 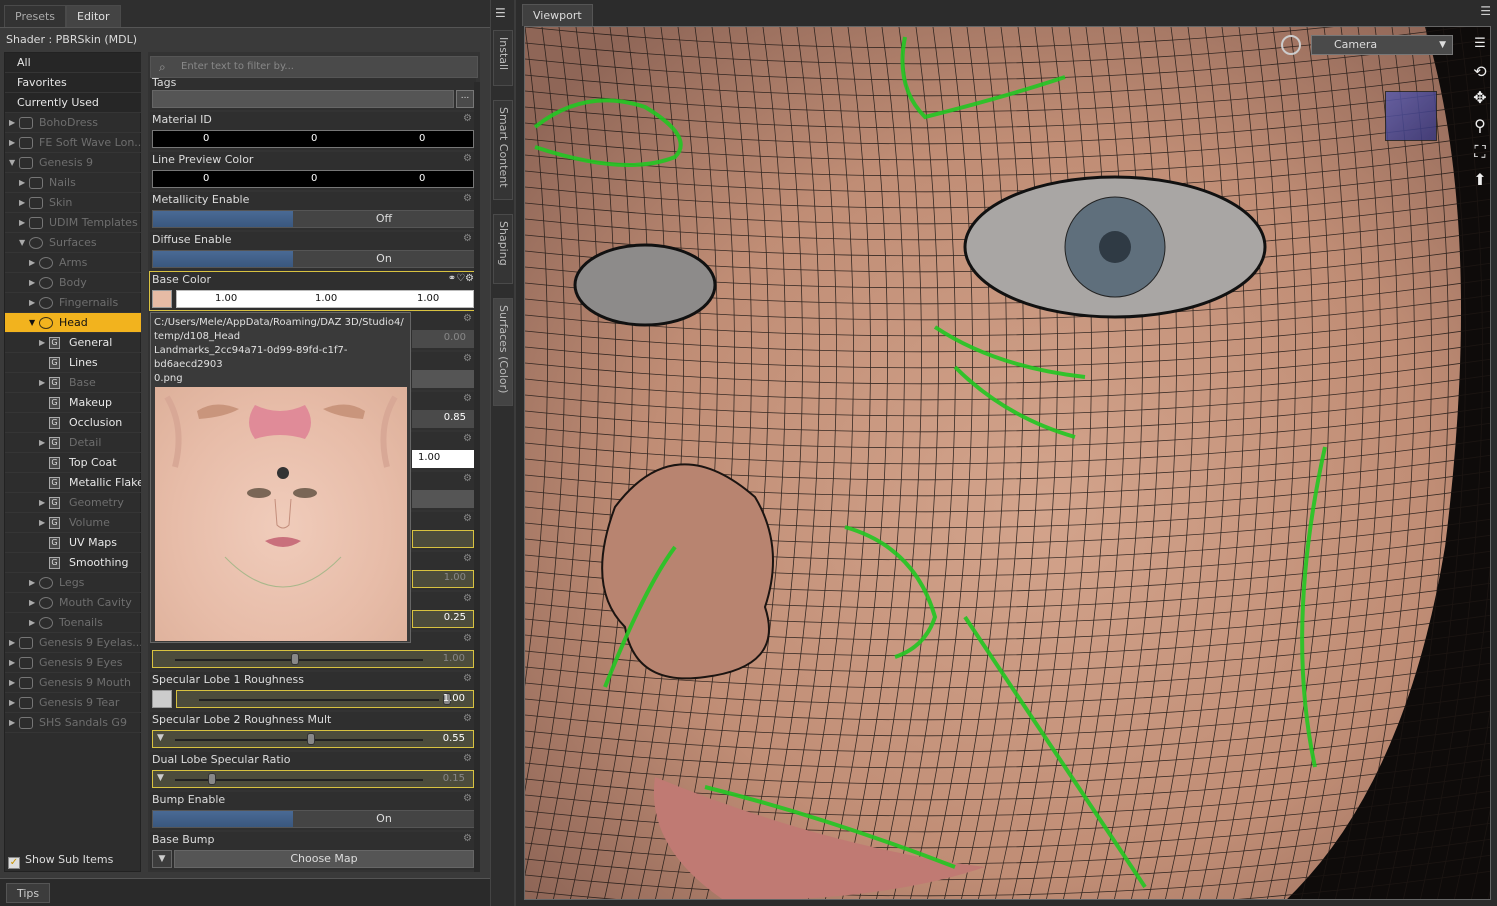 What do you see at coordinates (477, 477) in the screenshot?
I see `scrollbar` at bounding box center [477, 477].